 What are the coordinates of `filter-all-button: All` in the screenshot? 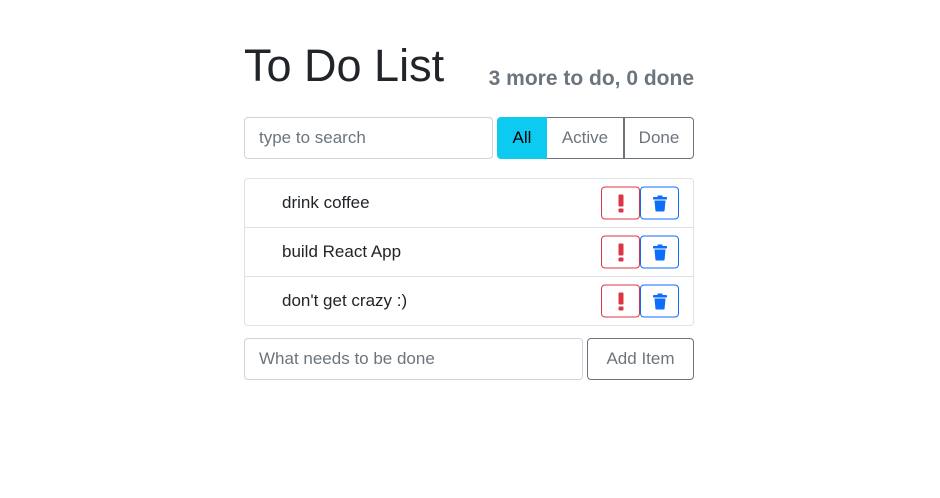 It's located at (522, 138).